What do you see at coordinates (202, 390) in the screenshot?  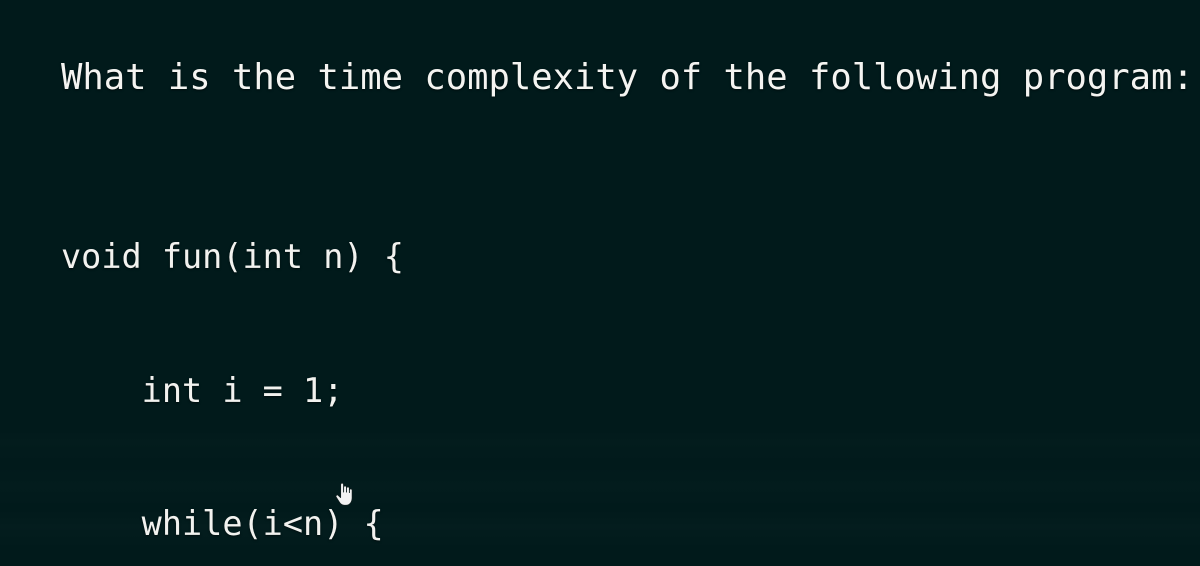 I see `code-line: int i = 1;` at bounding box center [202, 390].